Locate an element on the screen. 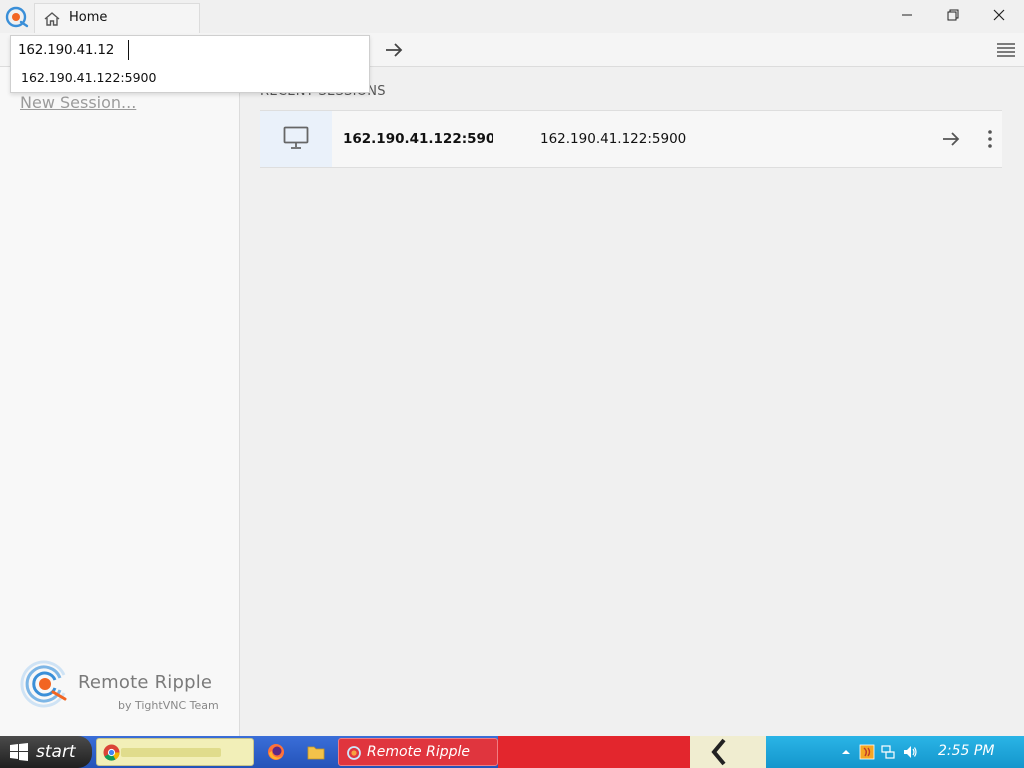 This screenshot has width=1024, height=768. taskbar-empty-area-sketch is located at coordinates (728, 752).